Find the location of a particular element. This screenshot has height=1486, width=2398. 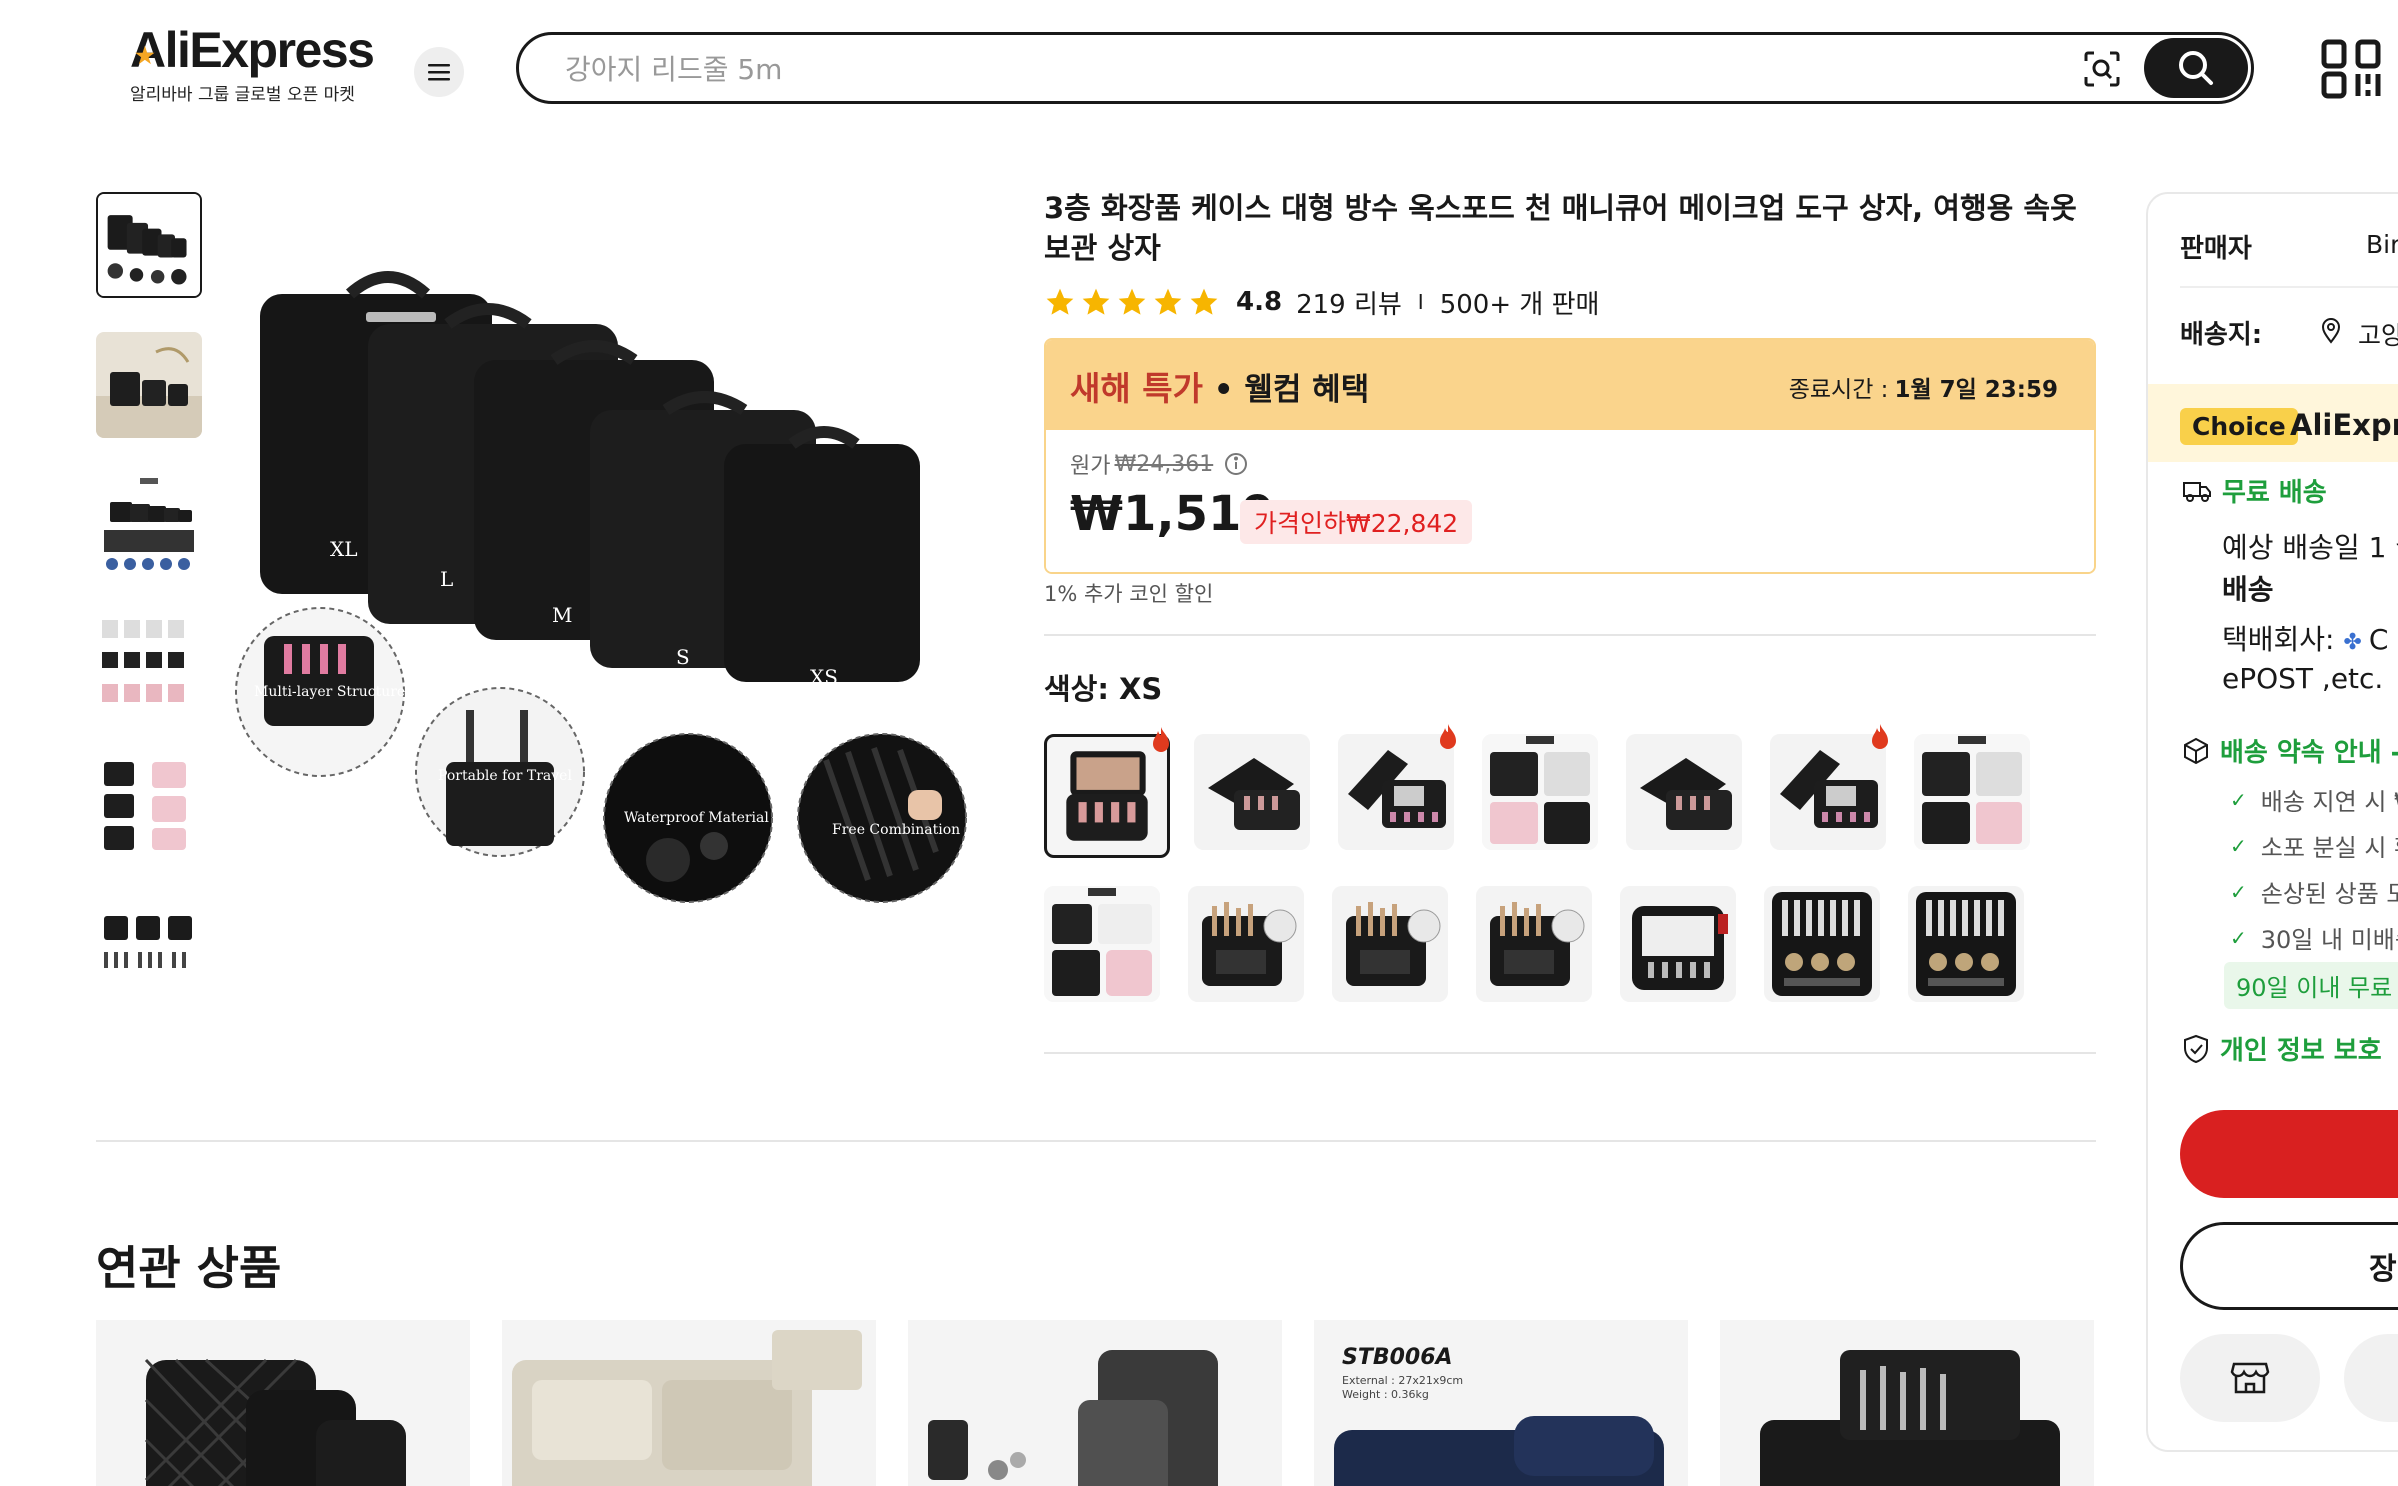

qr-code-icon is located at coordinates (2351, 69).